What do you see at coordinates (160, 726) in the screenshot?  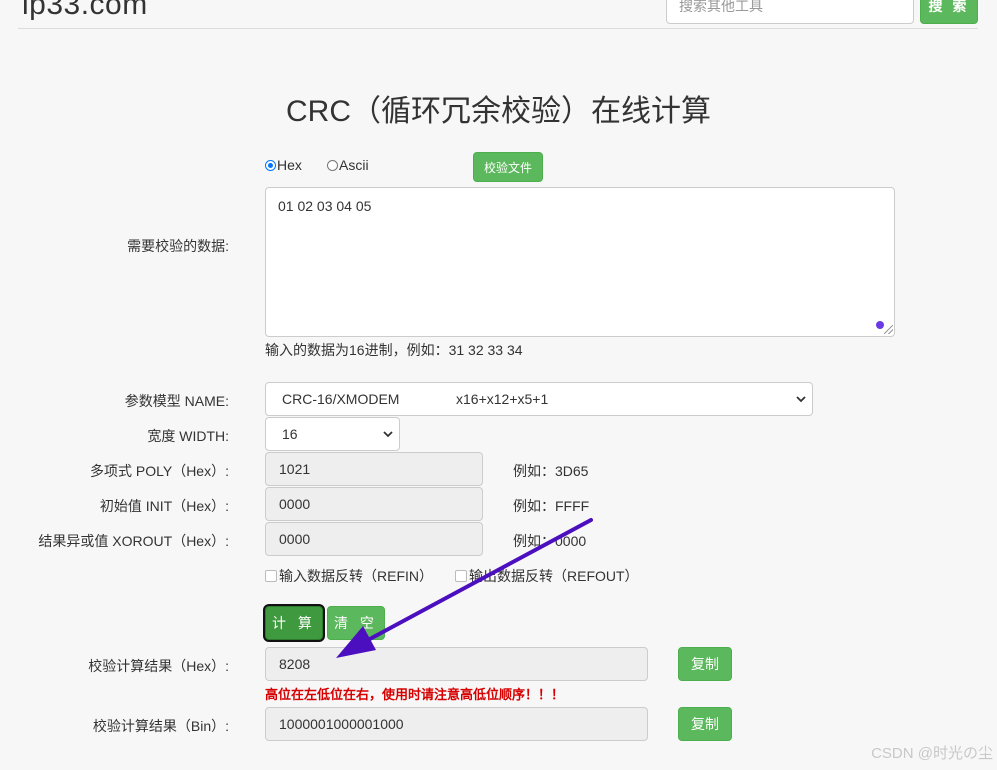 I see `bin-result-label: 校验计算结果（Bin）:` at bounding box center [160, 726].